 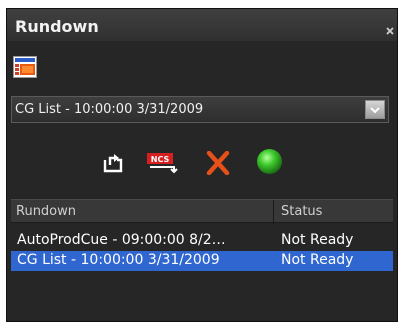 I want to click on chevron-down-icon, so click(x=375, y=109).